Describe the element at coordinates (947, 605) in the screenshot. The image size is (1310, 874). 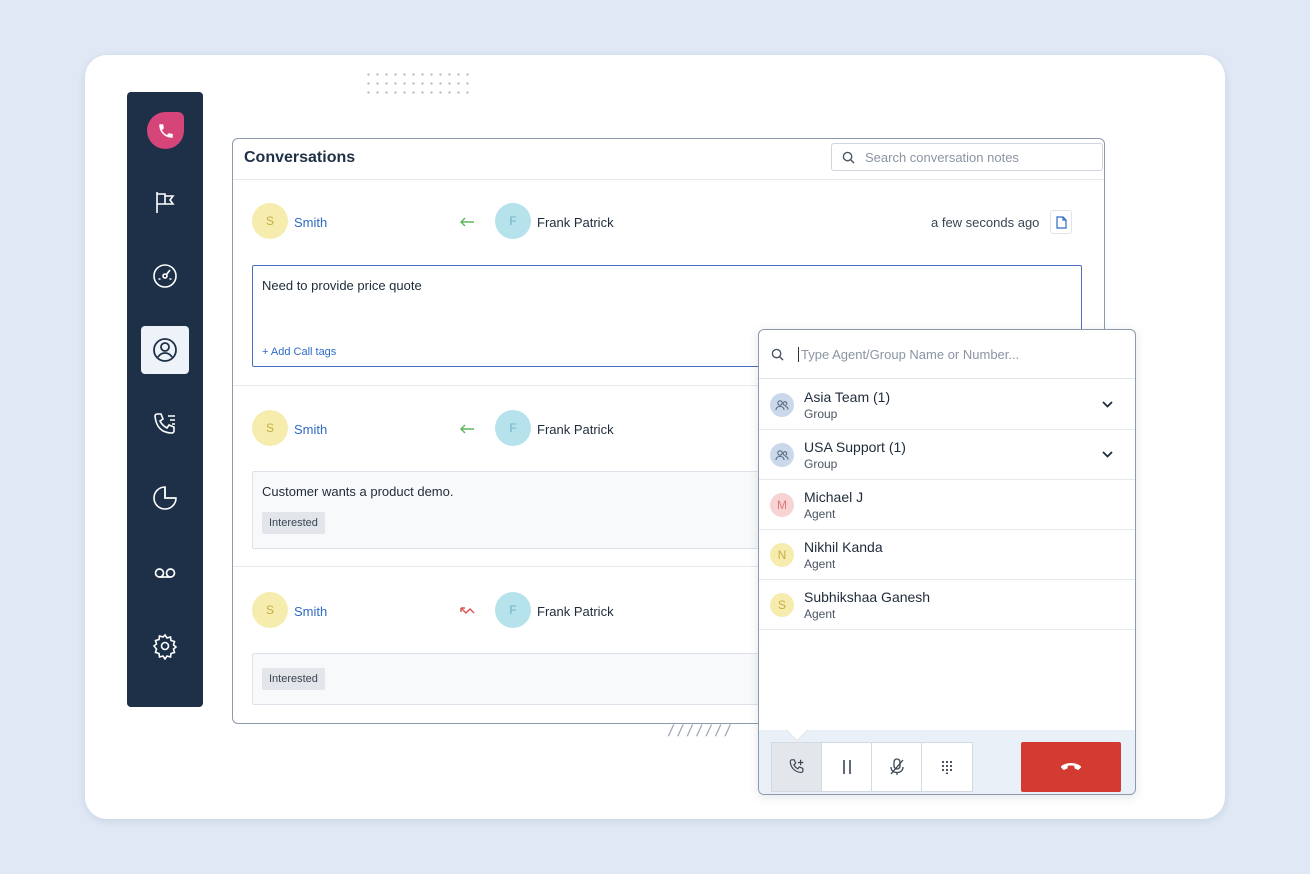
I see `transfer-entry-agent: S Subhikshaa Ganesh Agent` at that location.